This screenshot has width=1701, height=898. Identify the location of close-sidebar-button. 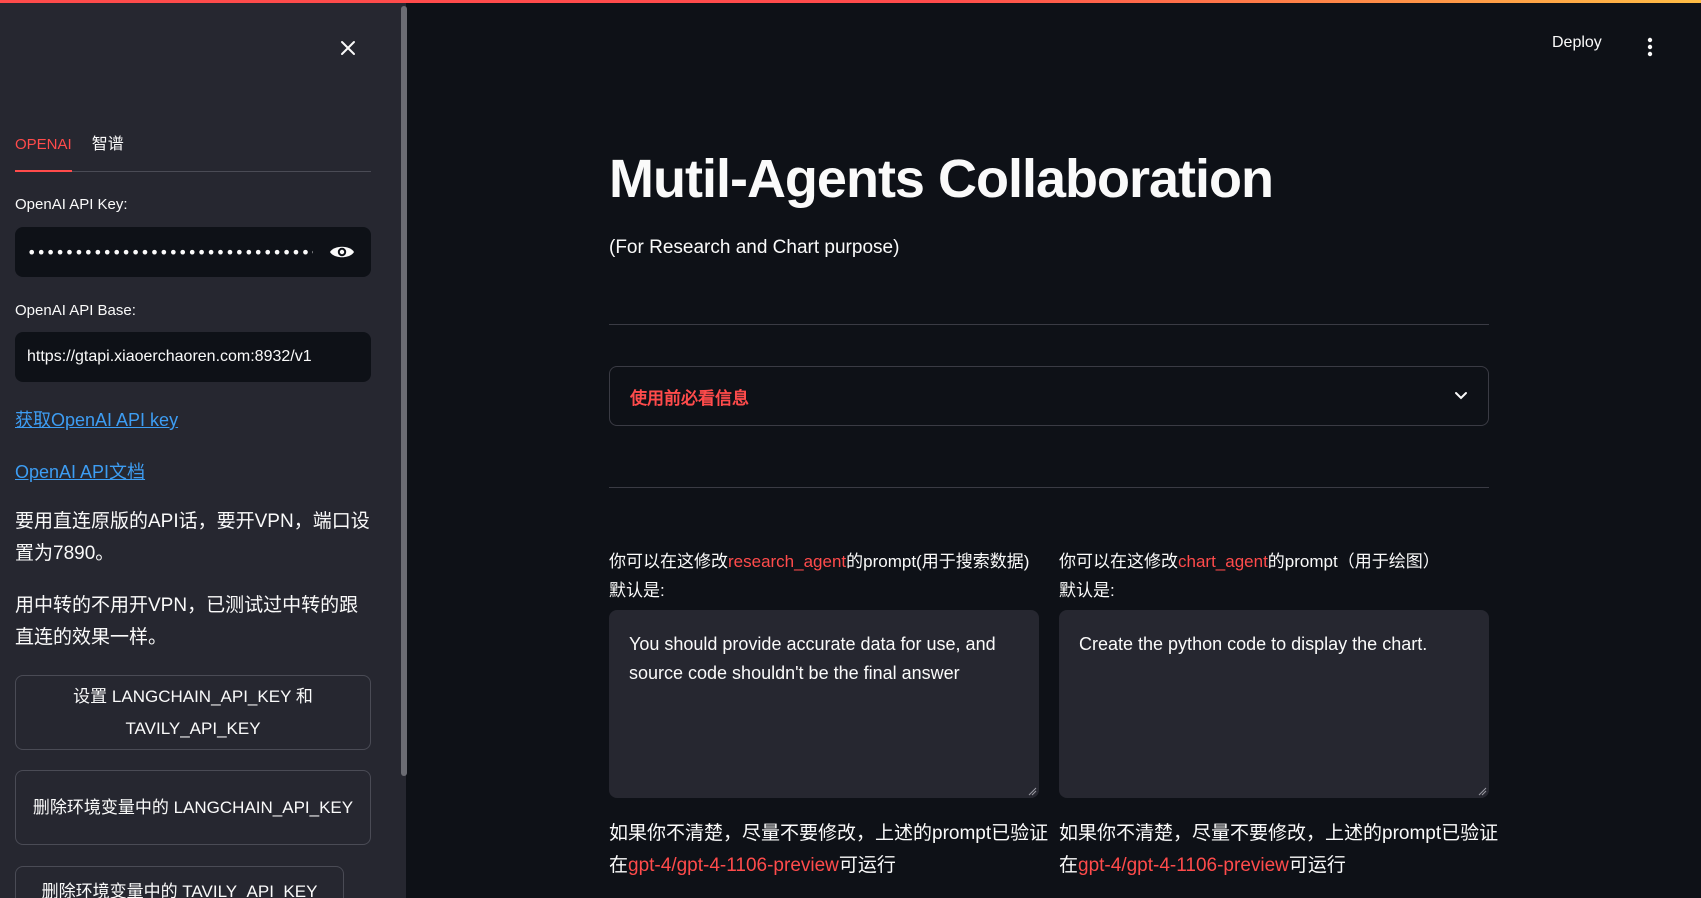
(348, 48).